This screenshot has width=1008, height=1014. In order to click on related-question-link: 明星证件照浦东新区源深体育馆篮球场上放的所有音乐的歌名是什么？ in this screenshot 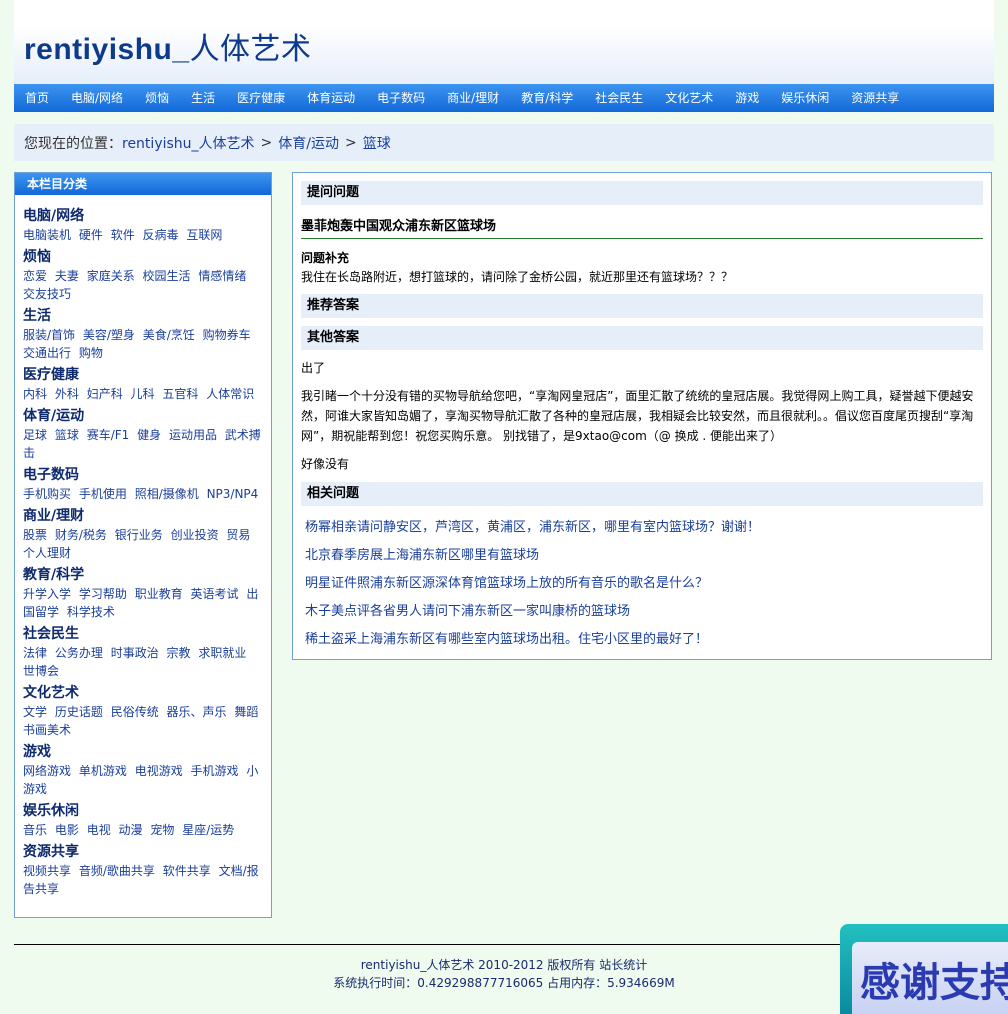, I will do `click(642, 584)`.